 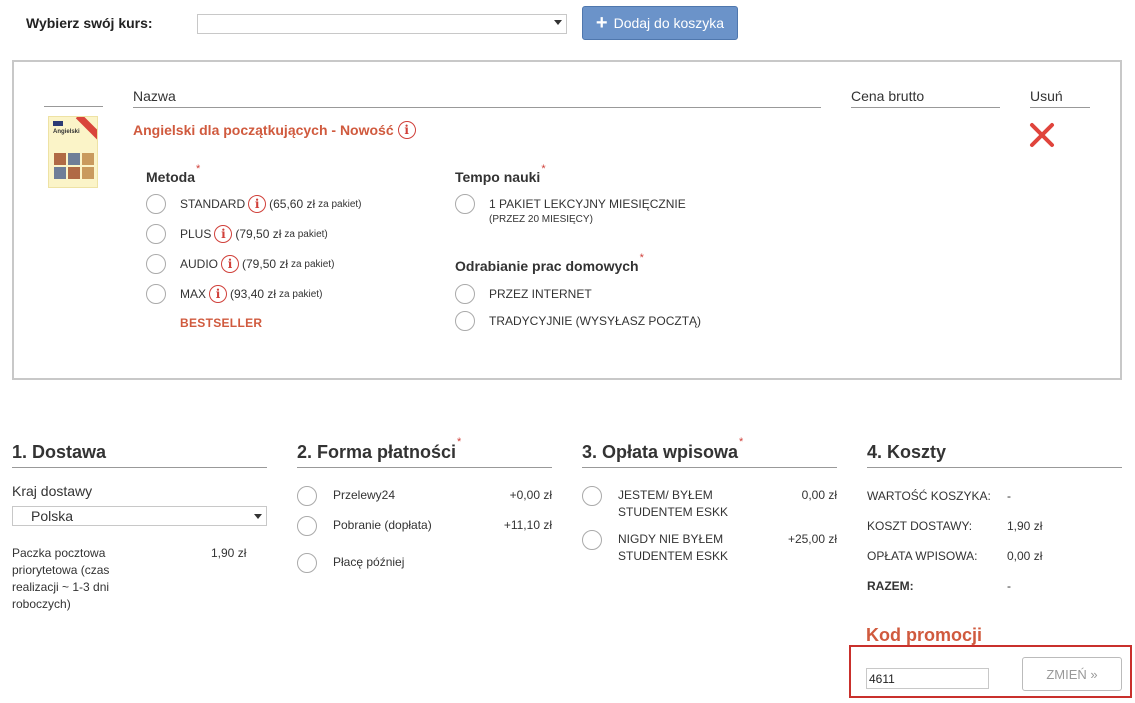 What do you see at coordinates (1009, 496) in the screenshot?
I see `cart-value: -` at bounding box center [1009, 496].